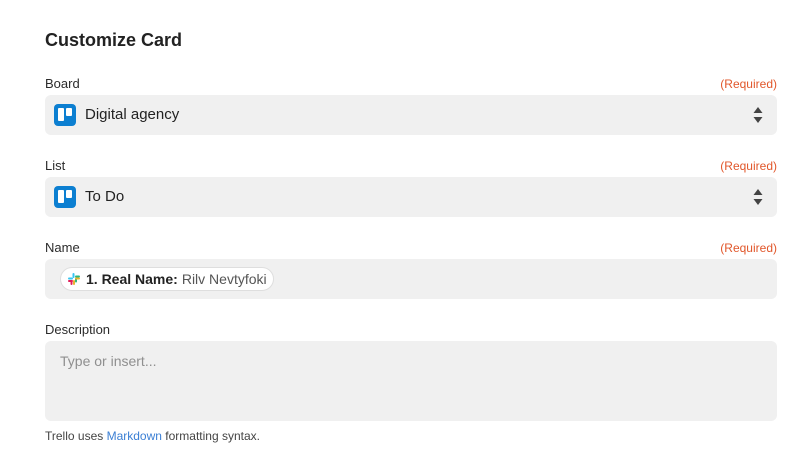 The height and width of the screenshot is (456, 810). Describe the element at coordinates (411, 197) in the screenshot. I see `list-select: To Do` at that location.